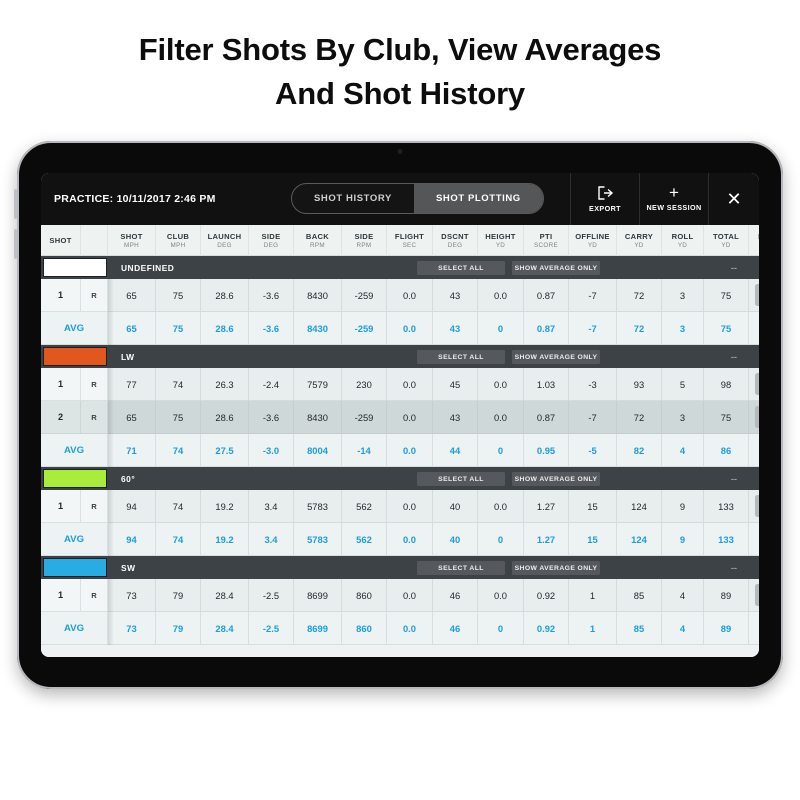 The image size is (800, 800). I want to click on average-metric-carry: 85, so click(639, 628).